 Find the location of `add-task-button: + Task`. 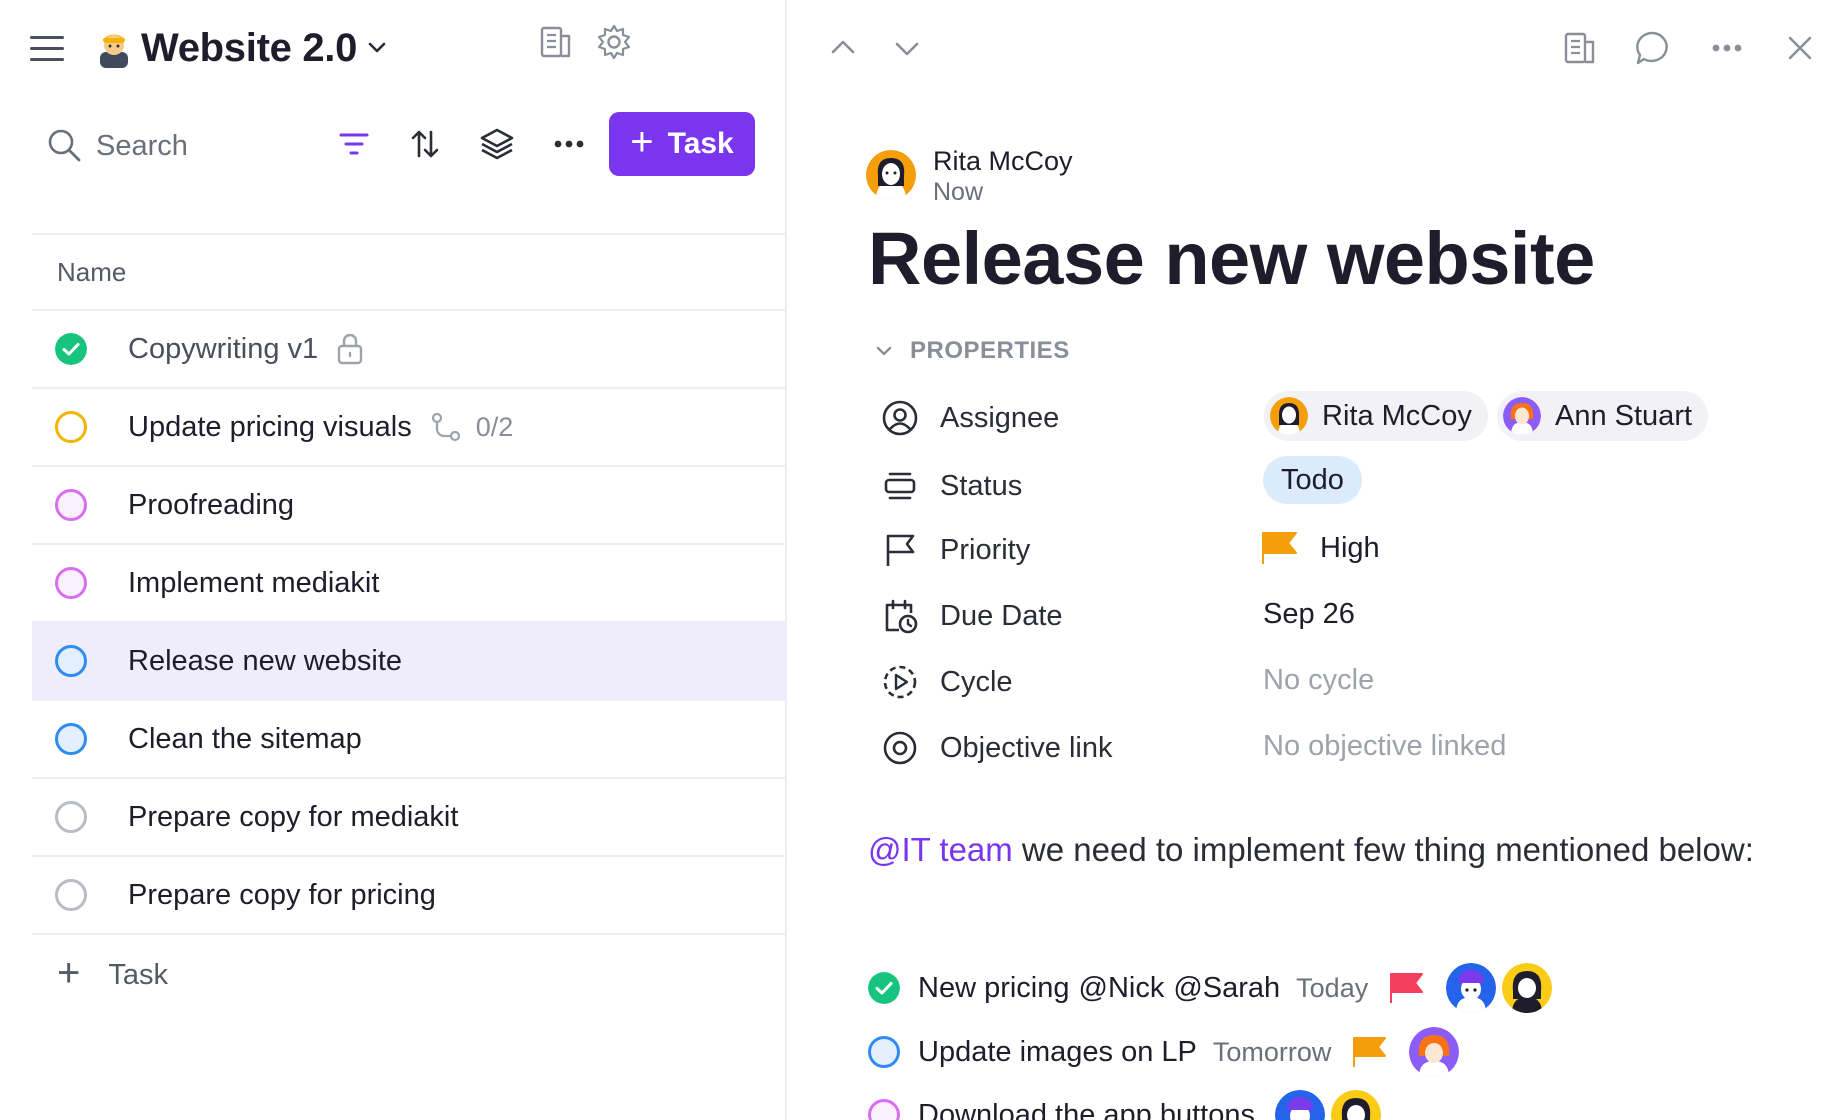

add-task-button: + Task is located at coordinates (682, 144).